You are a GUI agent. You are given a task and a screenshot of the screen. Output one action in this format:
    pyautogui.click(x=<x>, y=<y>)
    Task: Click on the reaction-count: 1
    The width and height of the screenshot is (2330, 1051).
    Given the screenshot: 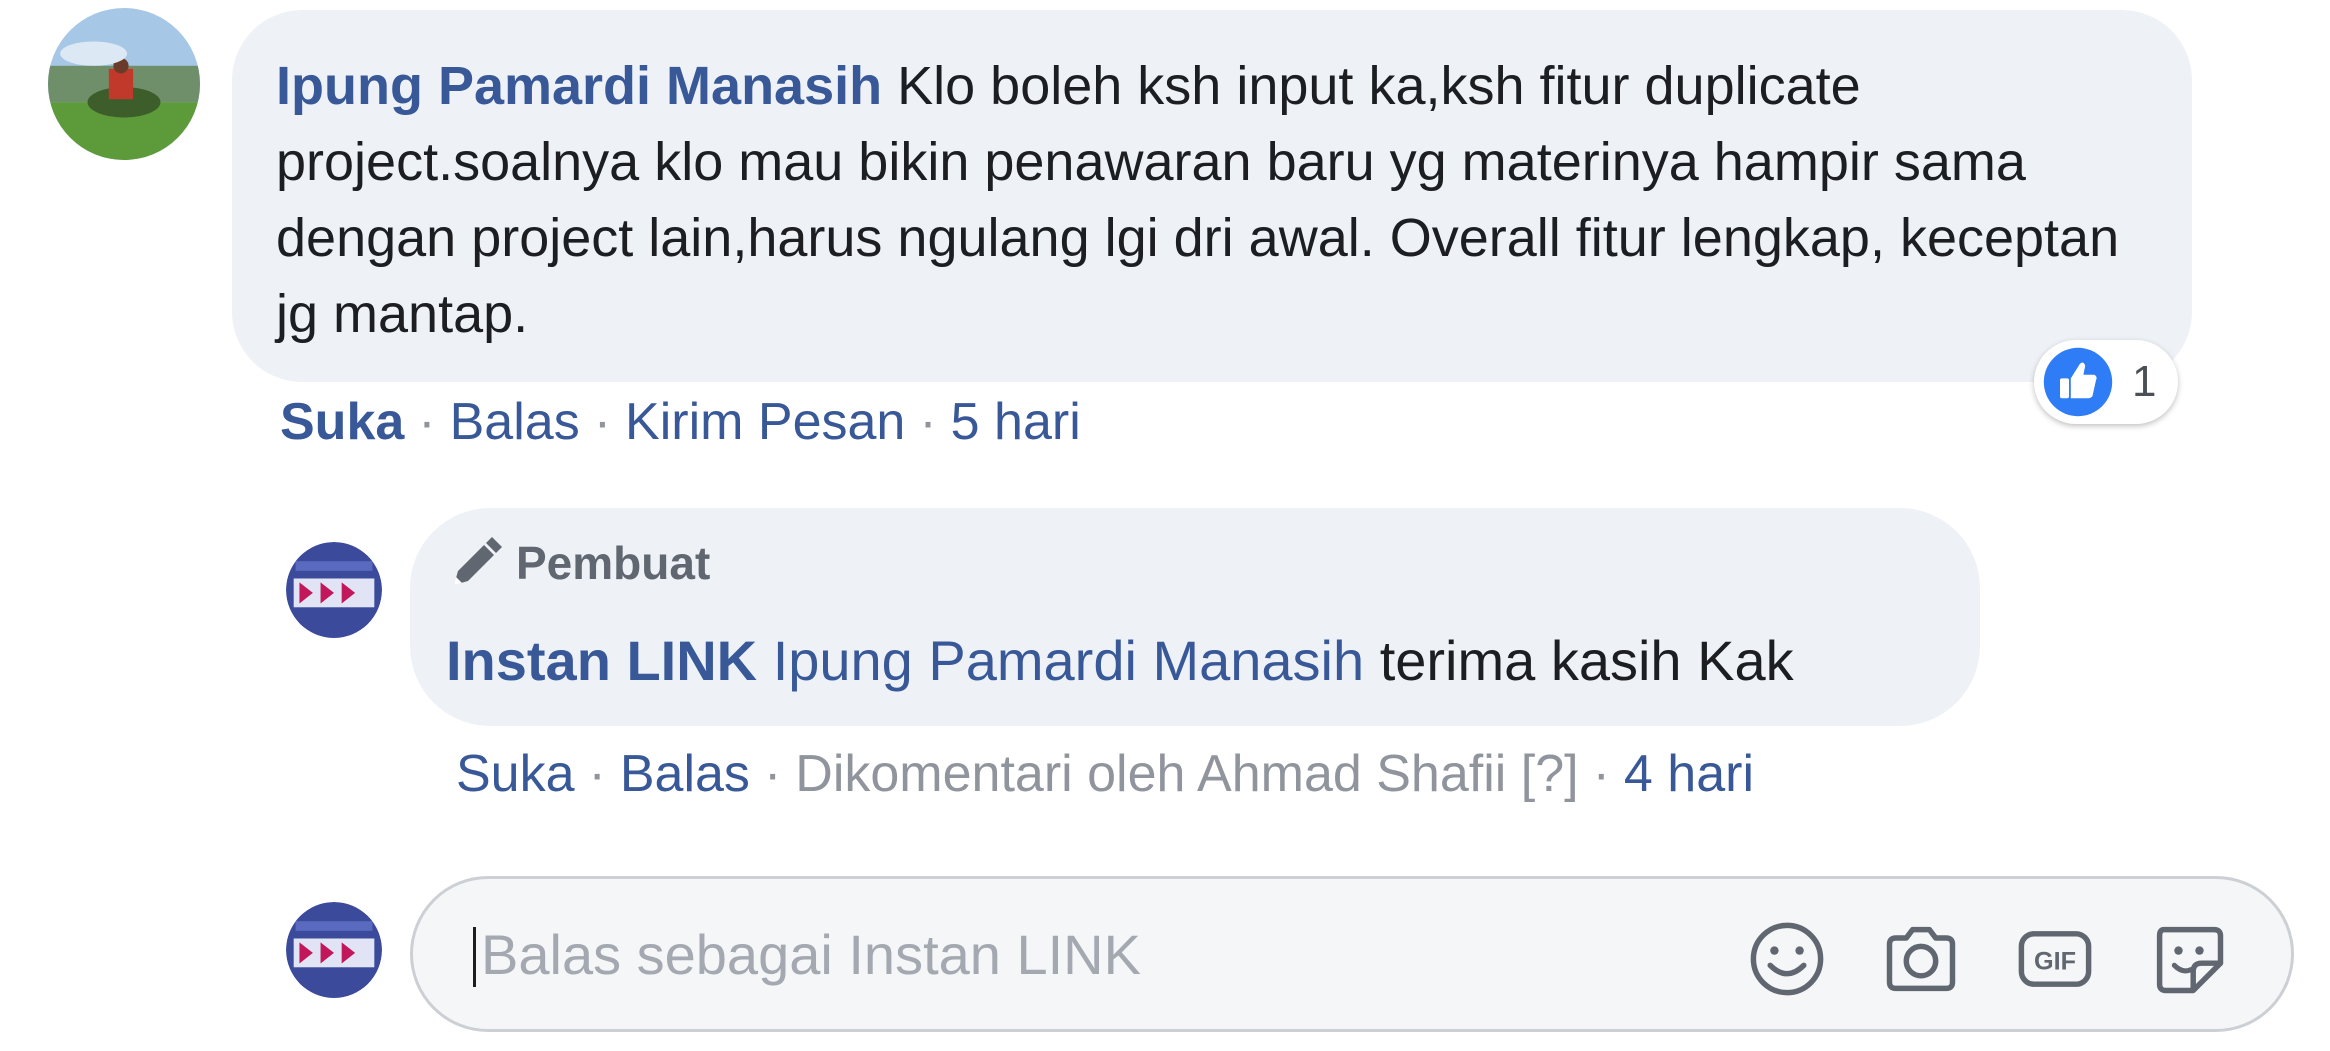 What is the action you would take?
    pyautogui.click(x=2144, y=381)
    